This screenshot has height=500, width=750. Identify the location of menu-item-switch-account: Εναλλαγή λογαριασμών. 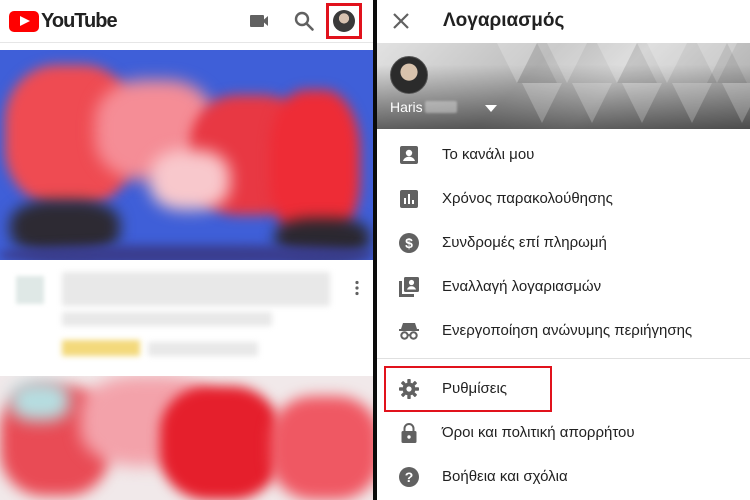
(563, 287).